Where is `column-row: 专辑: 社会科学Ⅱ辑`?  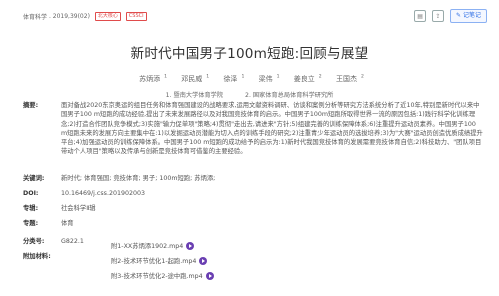
column-row: 专辑: 社会科学Ⅱ辑 is located at coordinates (253, 208).